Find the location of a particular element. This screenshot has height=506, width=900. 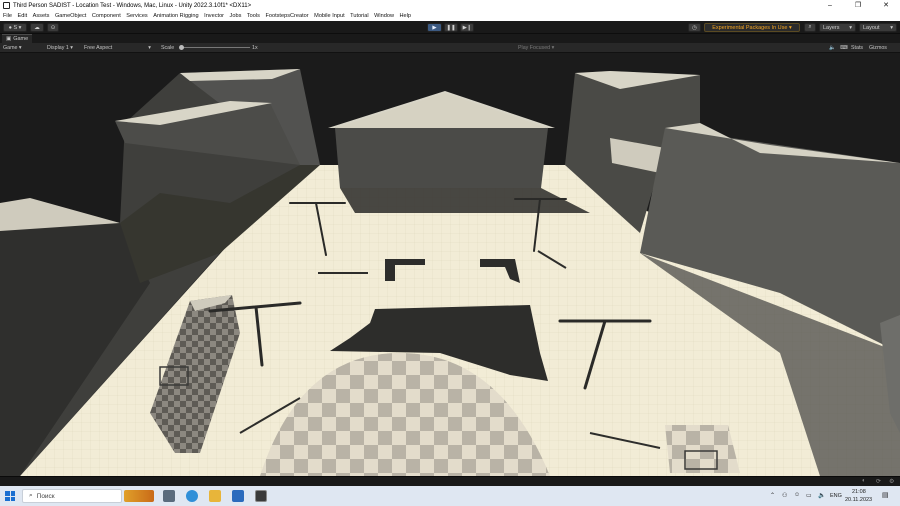

tab-game-label: Game is located at coordinates (21, 39).